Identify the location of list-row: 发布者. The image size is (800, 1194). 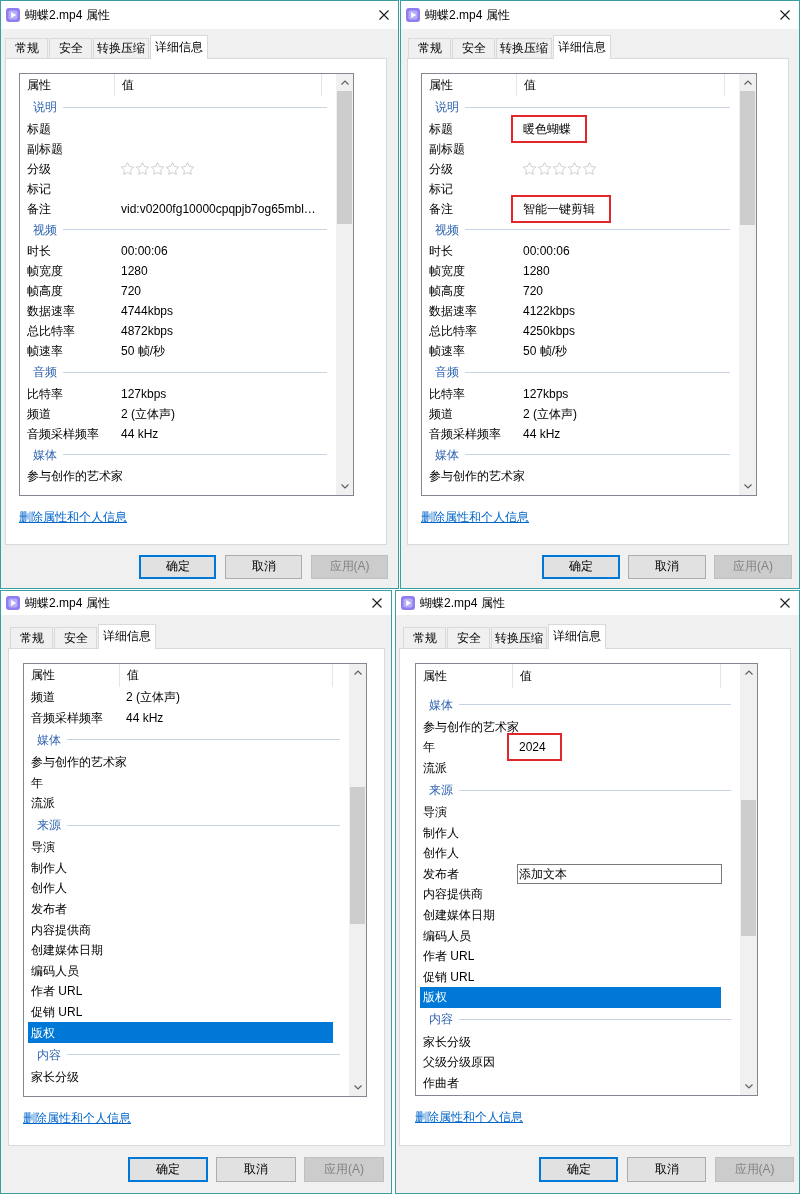
(180, 909).